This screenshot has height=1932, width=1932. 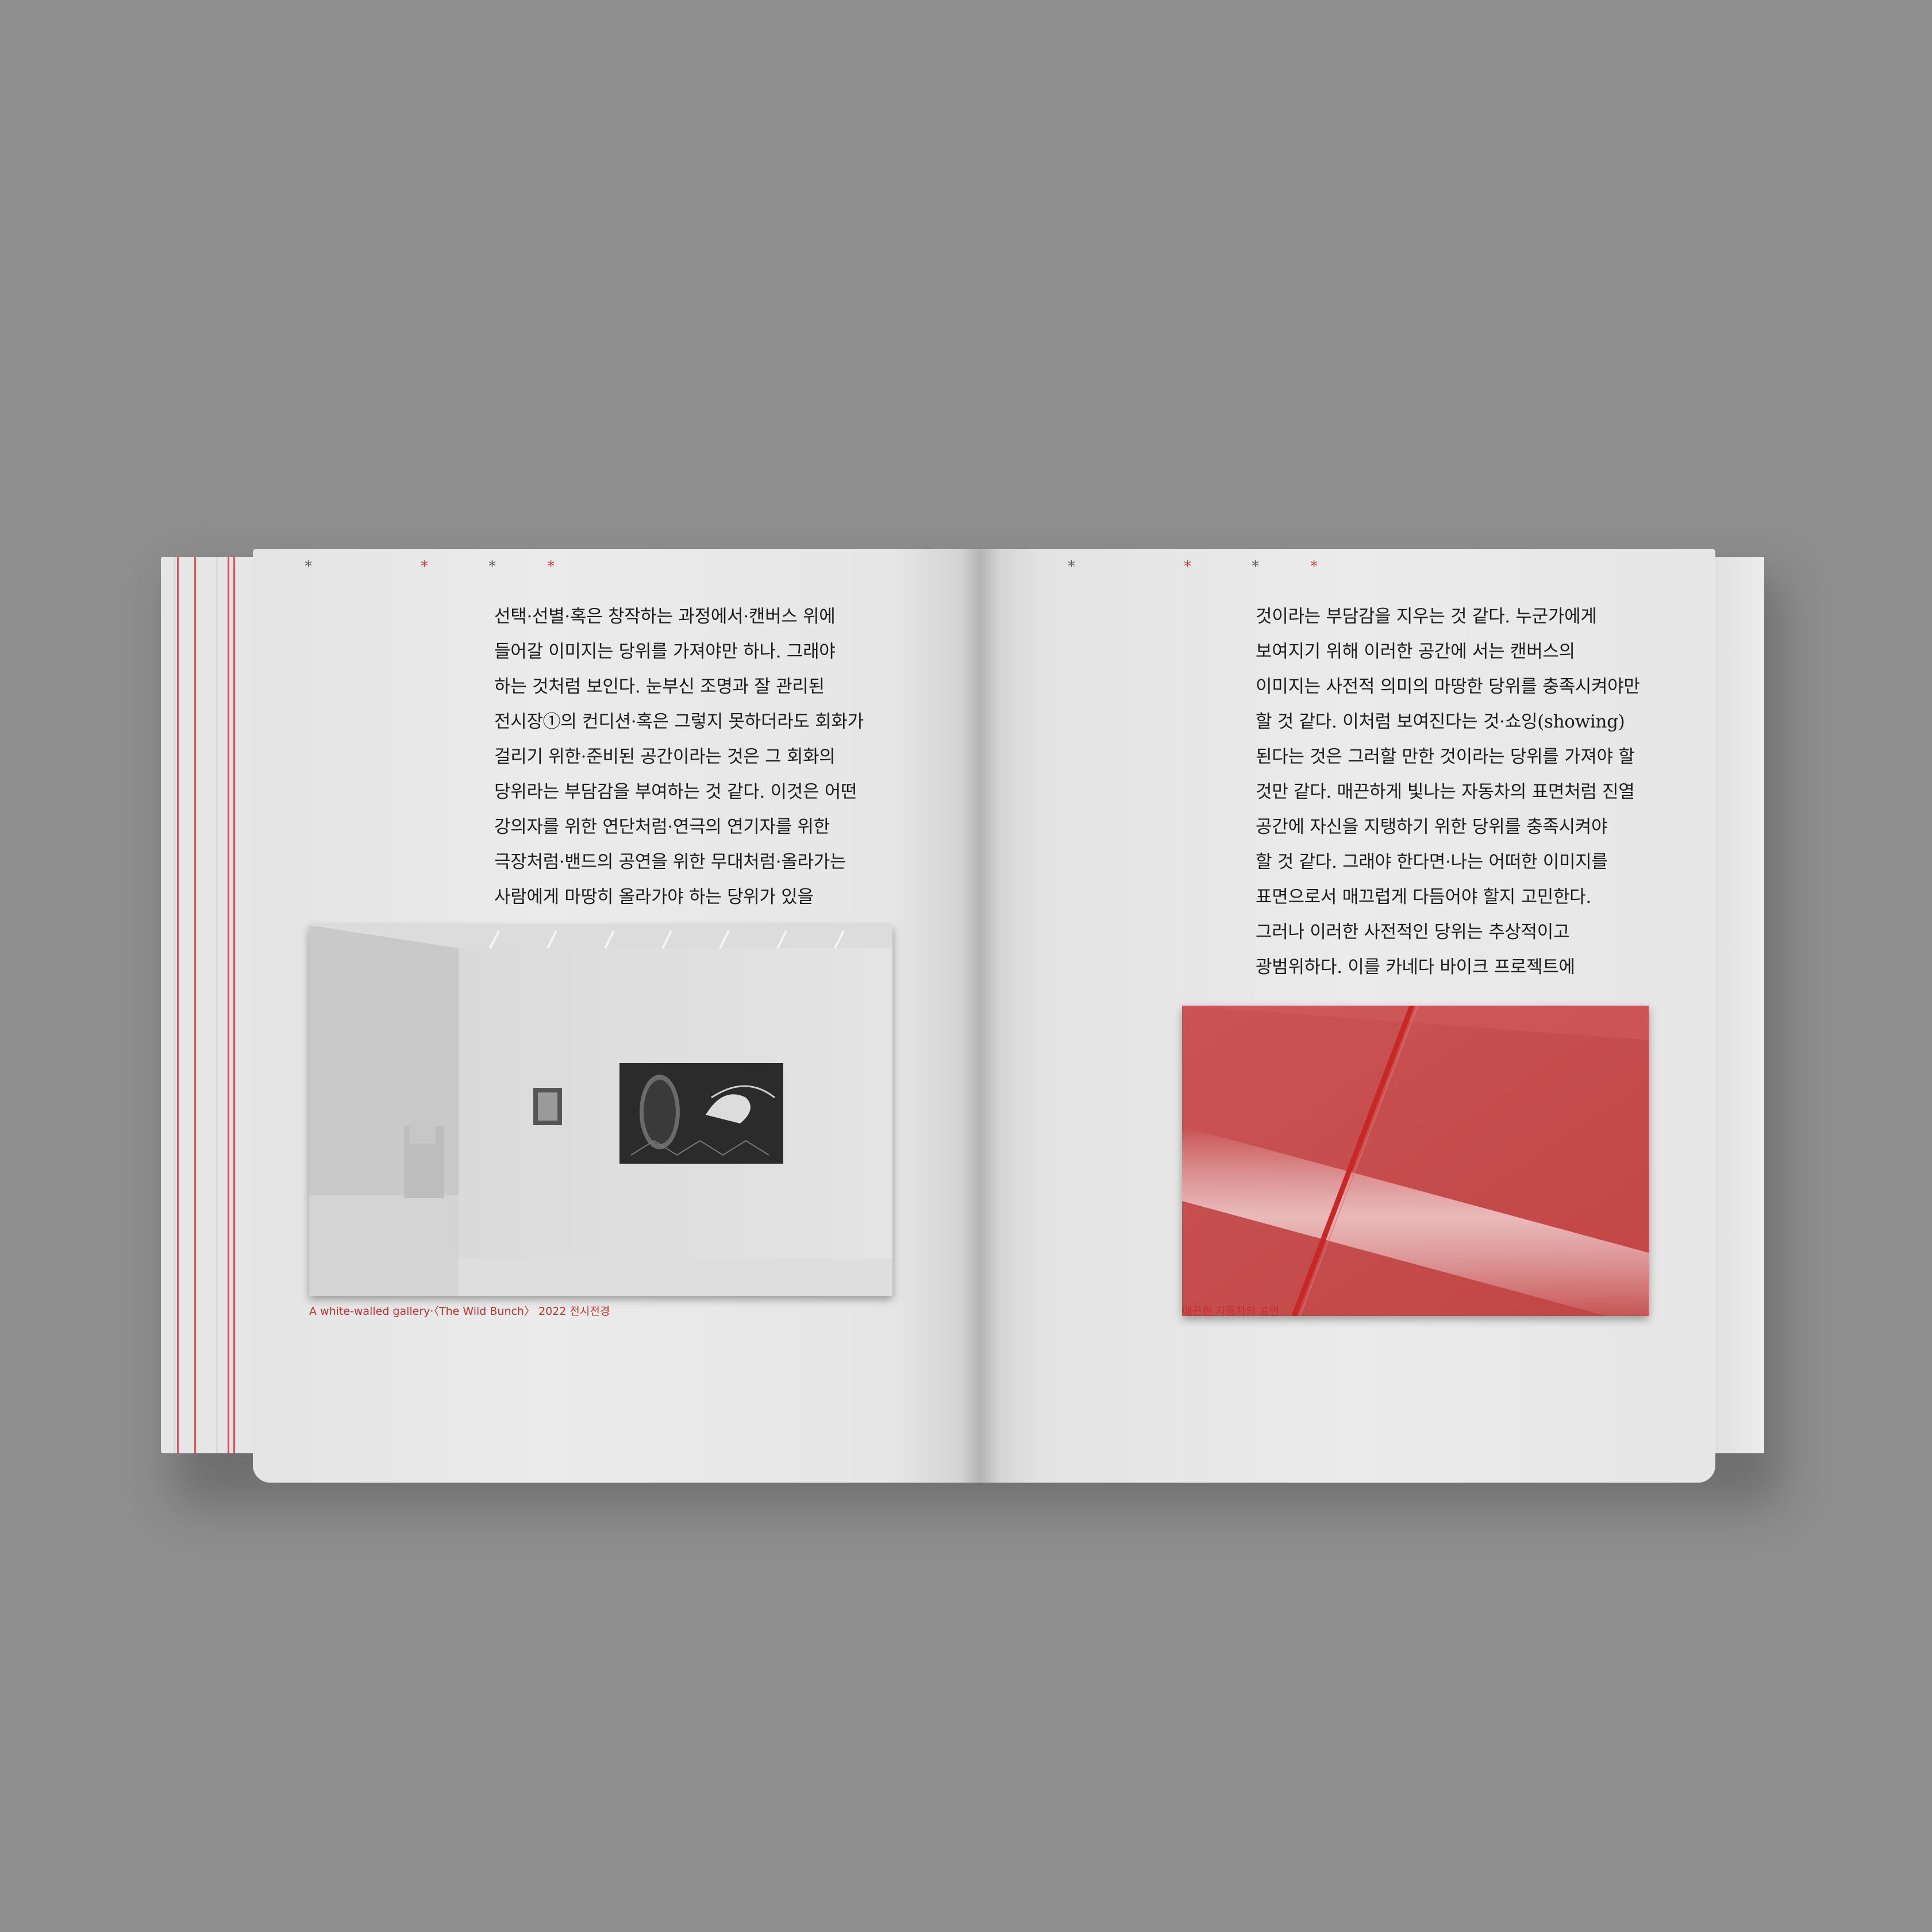 What do you see at coordinates (1440, 721) in the screenshot?
I see `text-line: 할 것 같다. 이처럼 보여진다는 것·쇼잉(showing)` at bounding box center [1440, 721].